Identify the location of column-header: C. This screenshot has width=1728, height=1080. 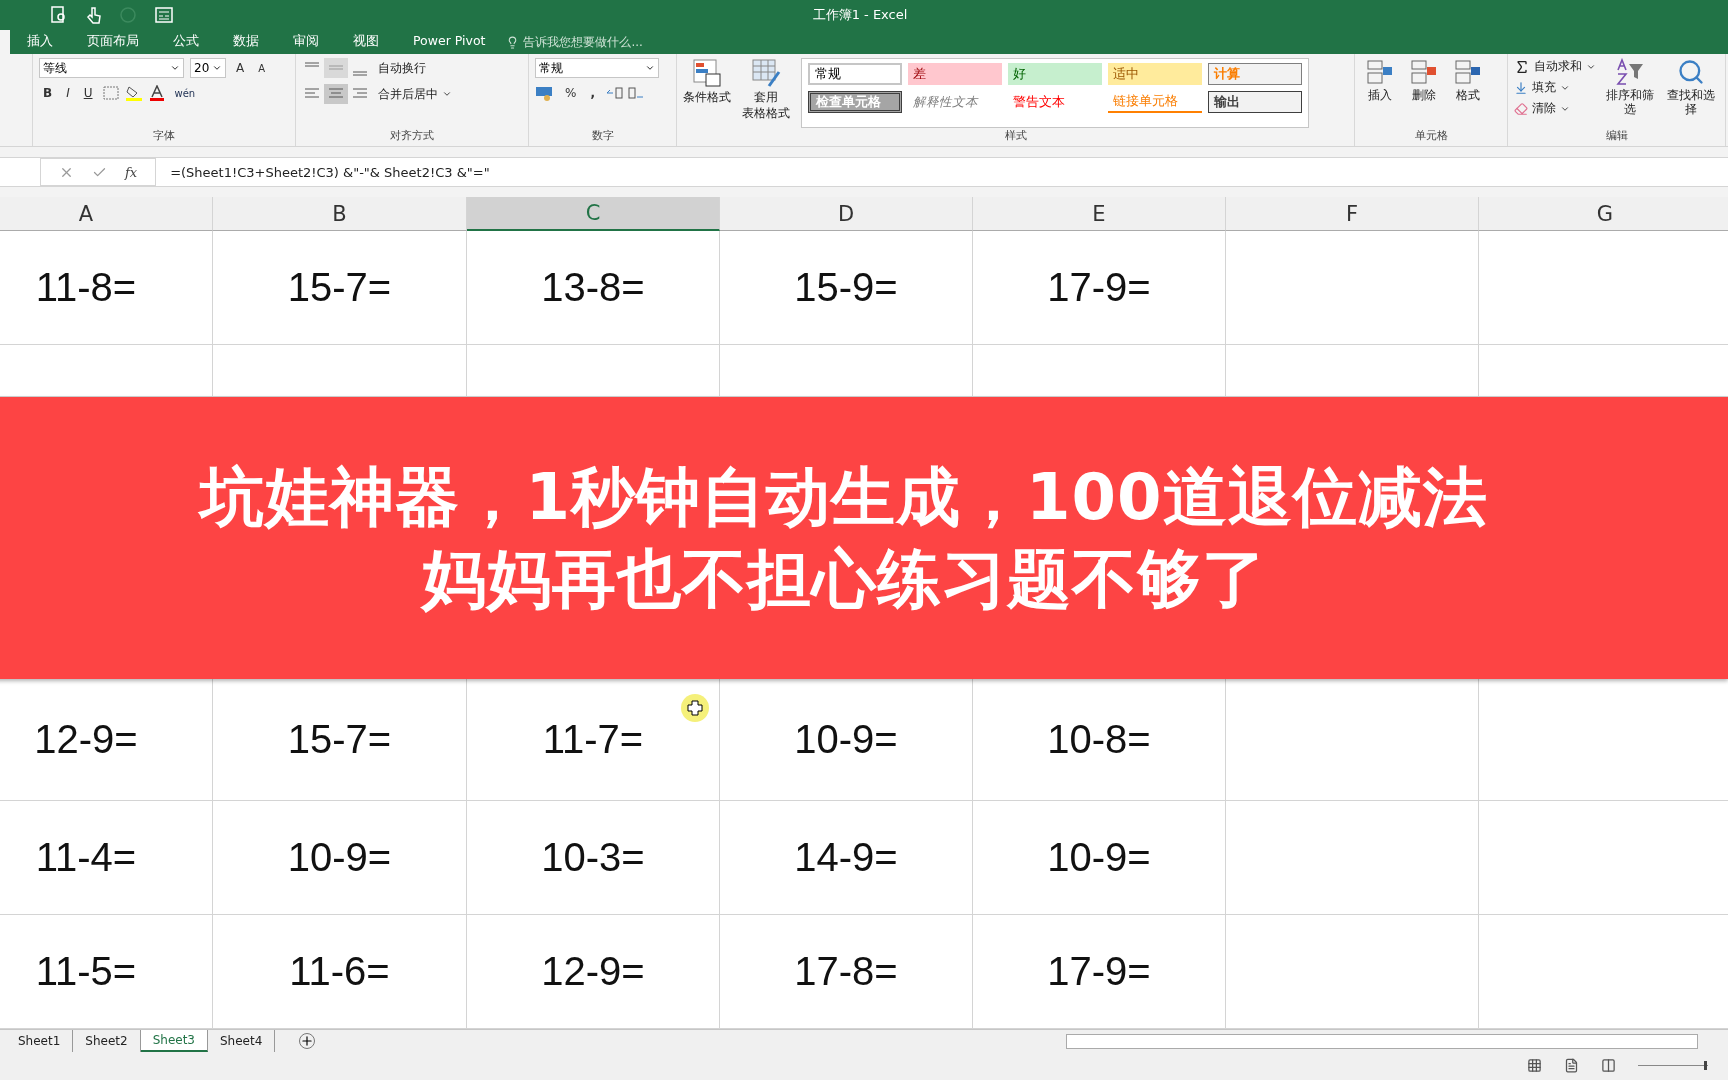
(593, 214).